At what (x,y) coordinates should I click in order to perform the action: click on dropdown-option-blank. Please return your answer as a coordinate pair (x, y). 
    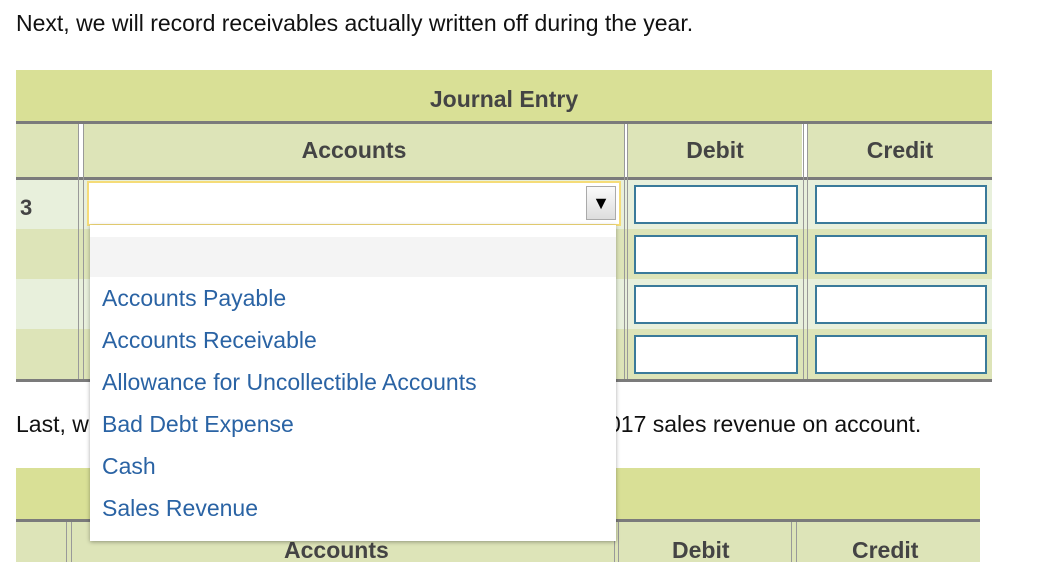
    Looking at the image, I should click on (353, 257).